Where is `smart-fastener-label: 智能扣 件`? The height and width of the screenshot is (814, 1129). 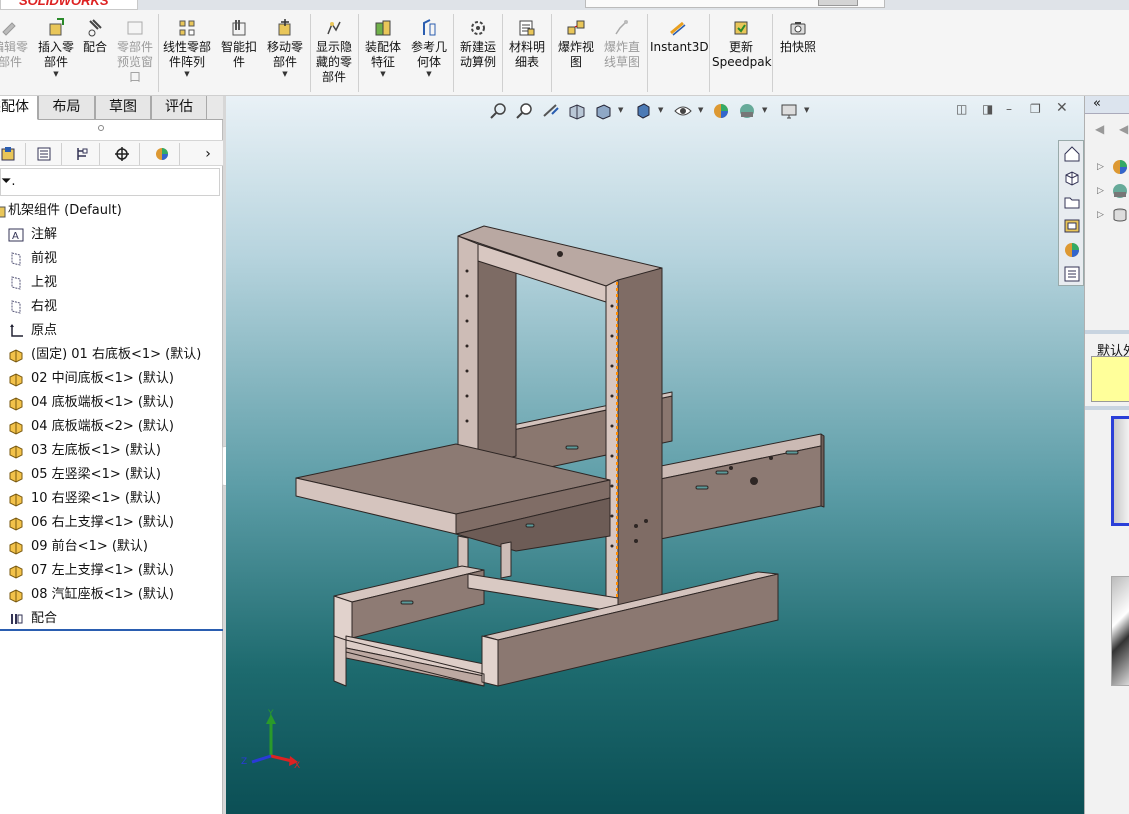
smart-fastener-label: 智能扣 件 is located at coordinates (238, 54).